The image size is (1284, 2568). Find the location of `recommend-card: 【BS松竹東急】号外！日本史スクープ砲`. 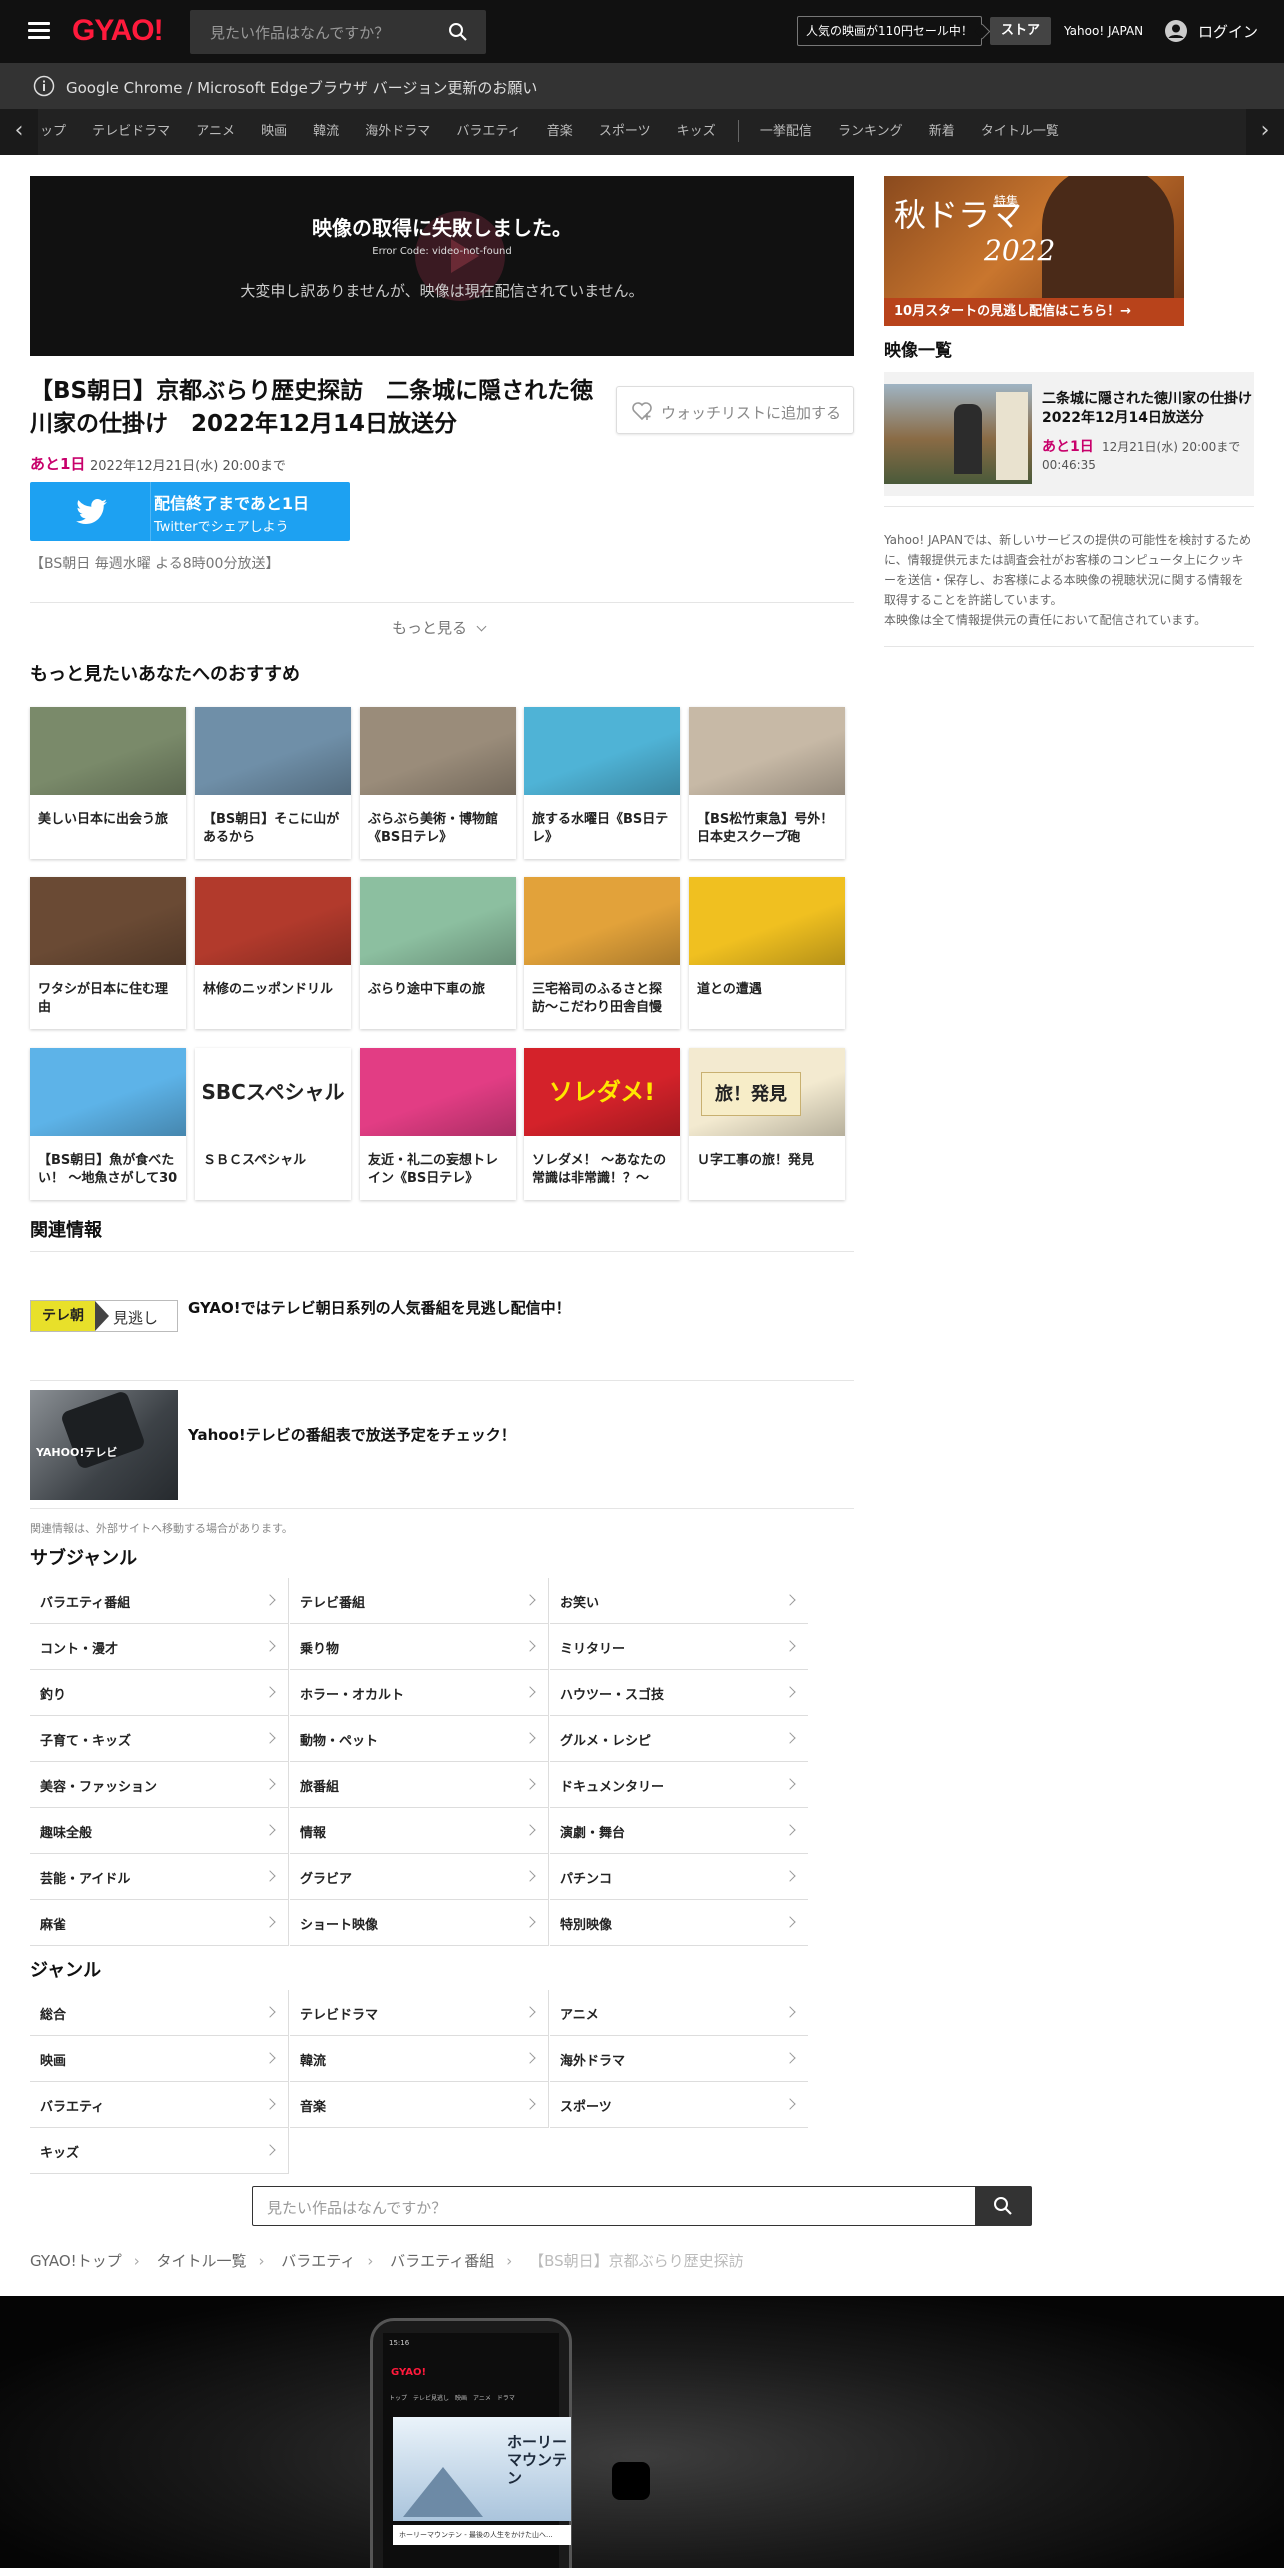

recommend-card: 【BS松竹東急】号外！日本史スクープ砲 is located at coordinates (767, 783).